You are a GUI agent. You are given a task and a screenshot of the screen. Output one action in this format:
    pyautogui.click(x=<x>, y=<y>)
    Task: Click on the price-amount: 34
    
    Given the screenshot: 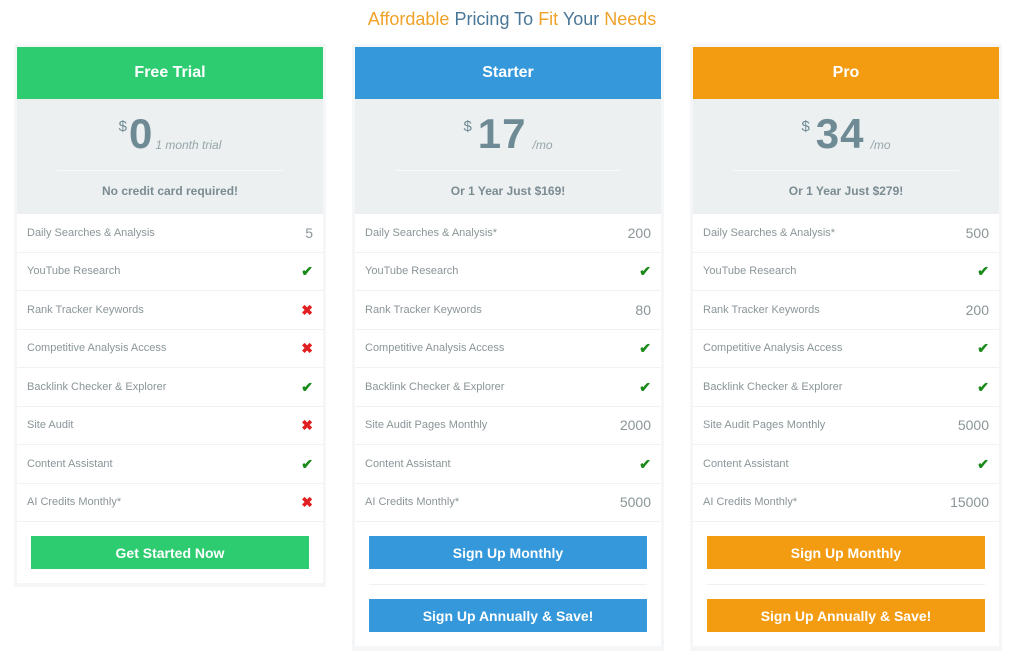 What is the action you would take?
    pyautogui.click(x=840, y=133)
    